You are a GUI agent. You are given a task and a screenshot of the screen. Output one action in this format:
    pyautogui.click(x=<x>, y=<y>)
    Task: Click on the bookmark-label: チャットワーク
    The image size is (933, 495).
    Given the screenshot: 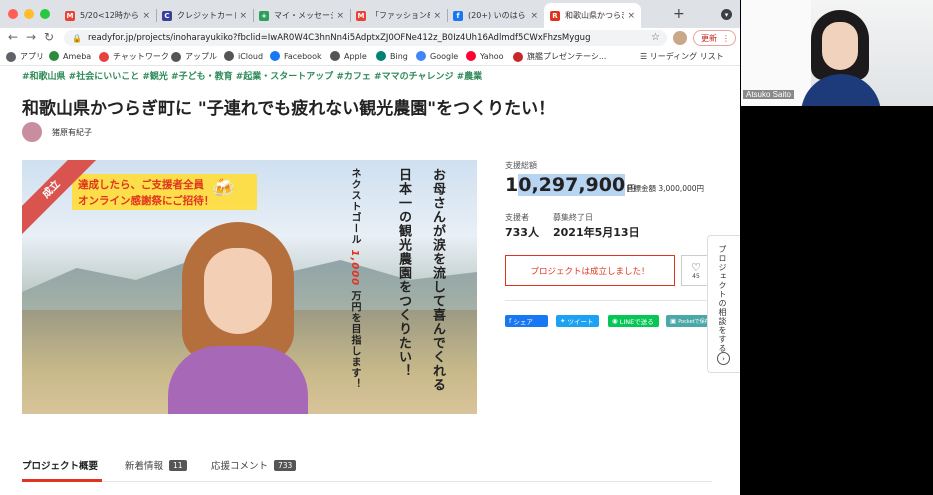 What is the action you would take?
    pyautogui.click(x=141, y=56)
    